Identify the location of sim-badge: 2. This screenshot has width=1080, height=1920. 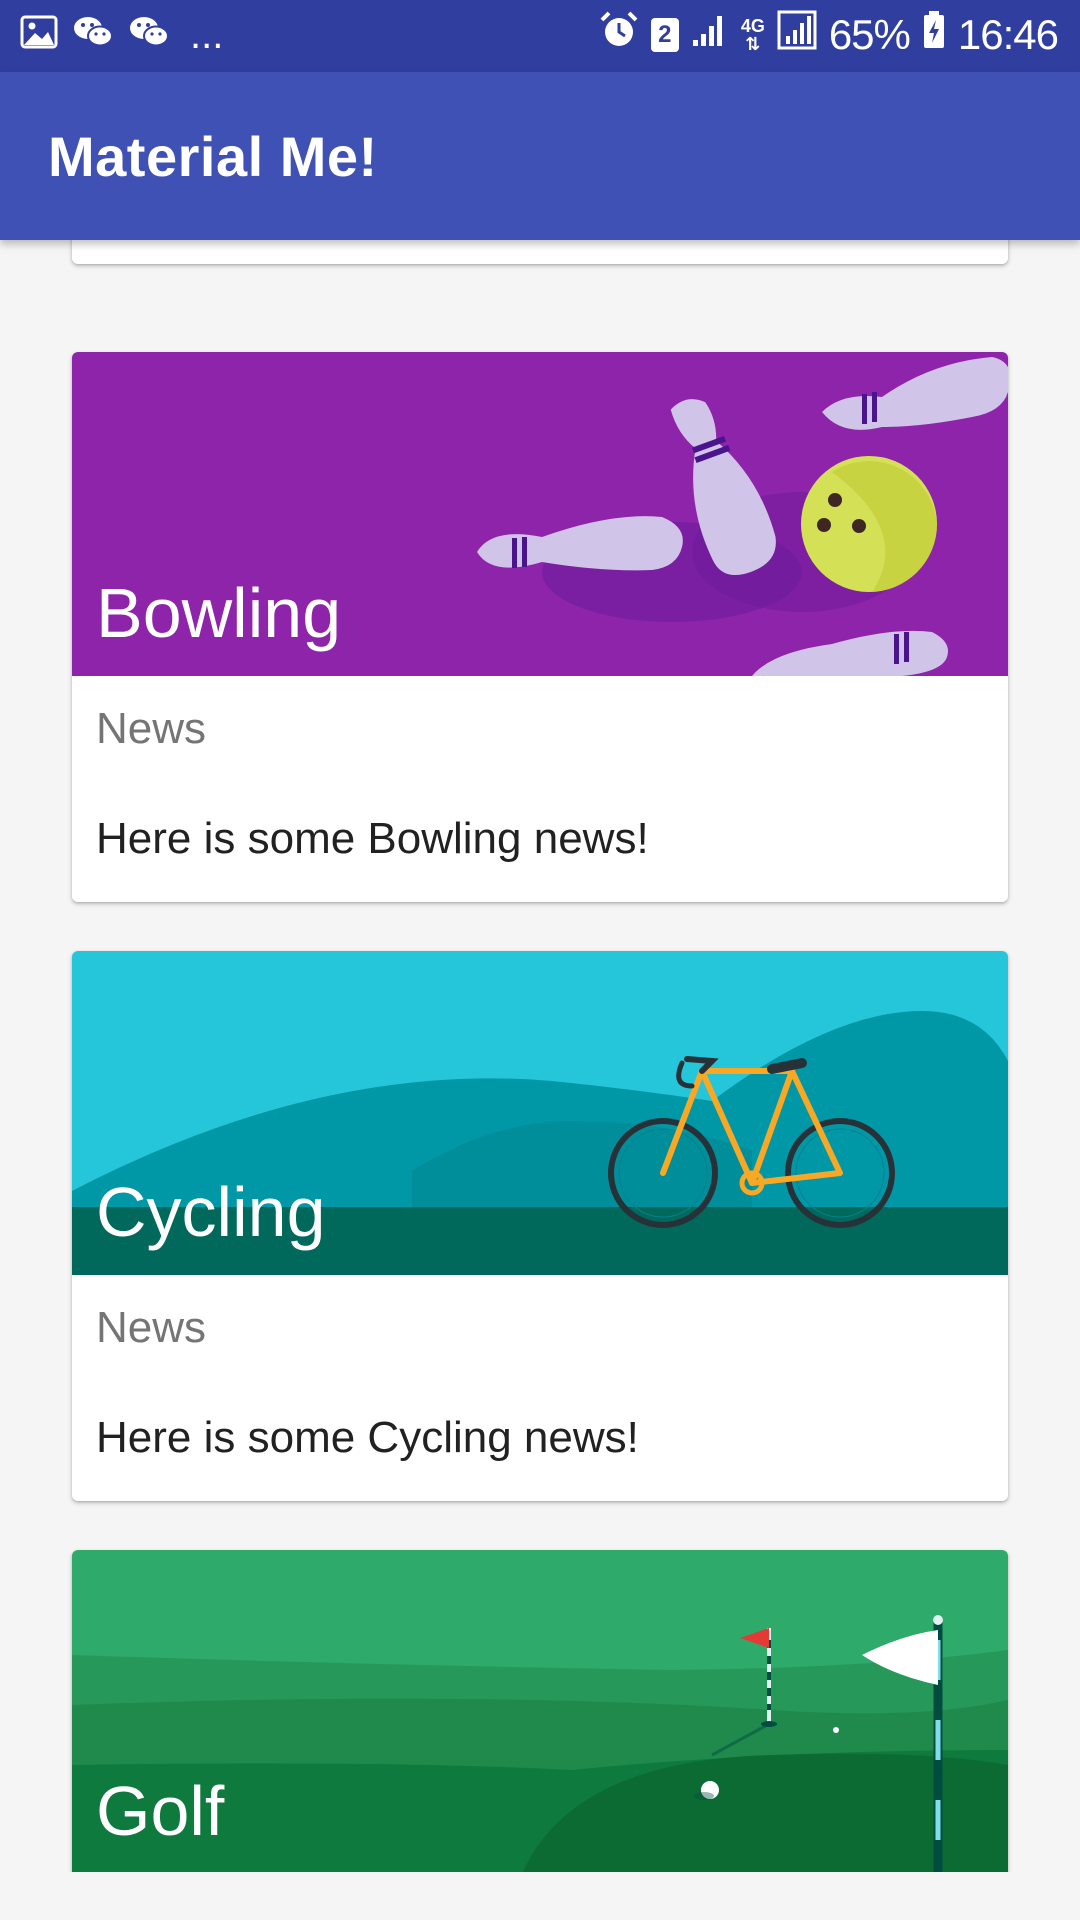
(664, 35).